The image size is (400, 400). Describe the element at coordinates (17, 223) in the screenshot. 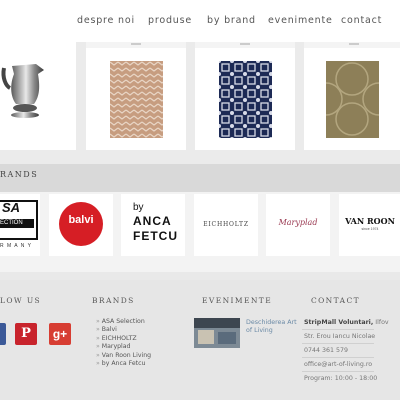

I see `asa-logo-band: ECTION` at that location.